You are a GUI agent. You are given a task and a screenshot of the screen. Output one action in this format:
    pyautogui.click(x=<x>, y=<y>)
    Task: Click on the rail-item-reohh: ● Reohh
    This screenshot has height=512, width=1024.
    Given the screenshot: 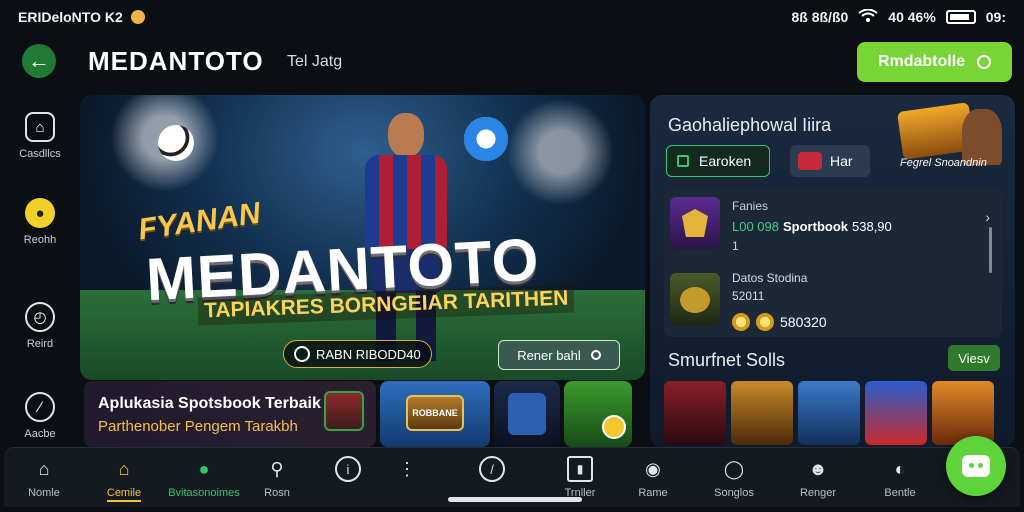 What is the action you would take?
    pyautogui.click(x=40, y=222)
    